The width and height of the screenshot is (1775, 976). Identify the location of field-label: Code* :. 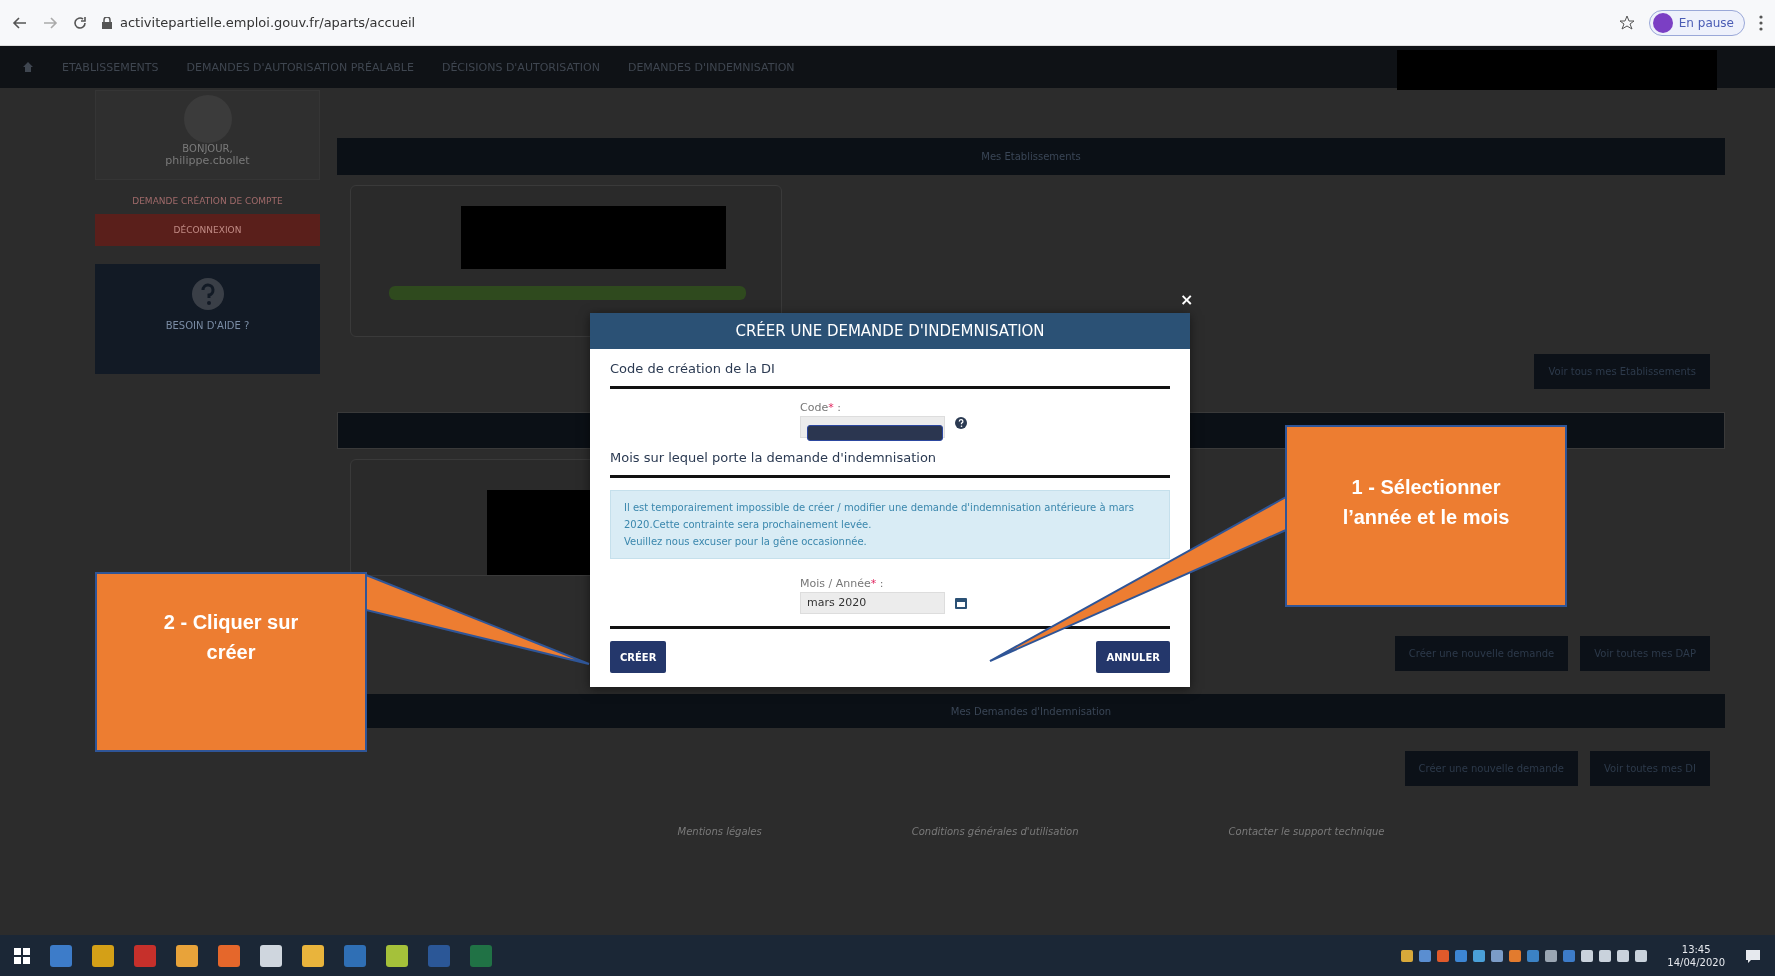
(820, 407).